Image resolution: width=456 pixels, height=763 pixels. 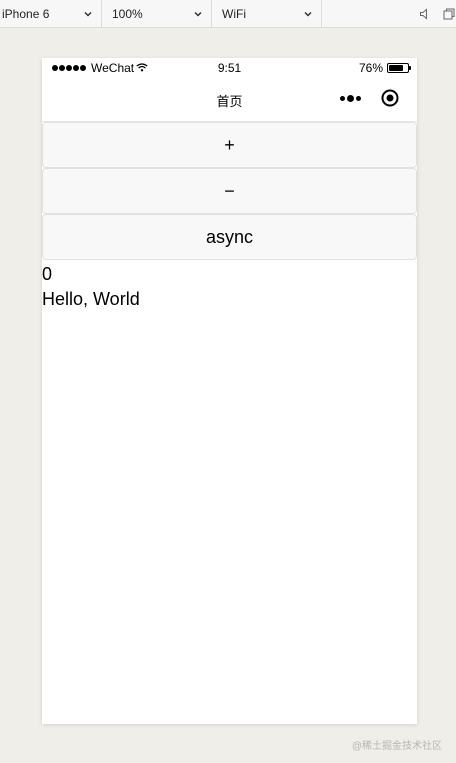 I want to click on zoom-select-label: 100%, so click(x=127, y=13).